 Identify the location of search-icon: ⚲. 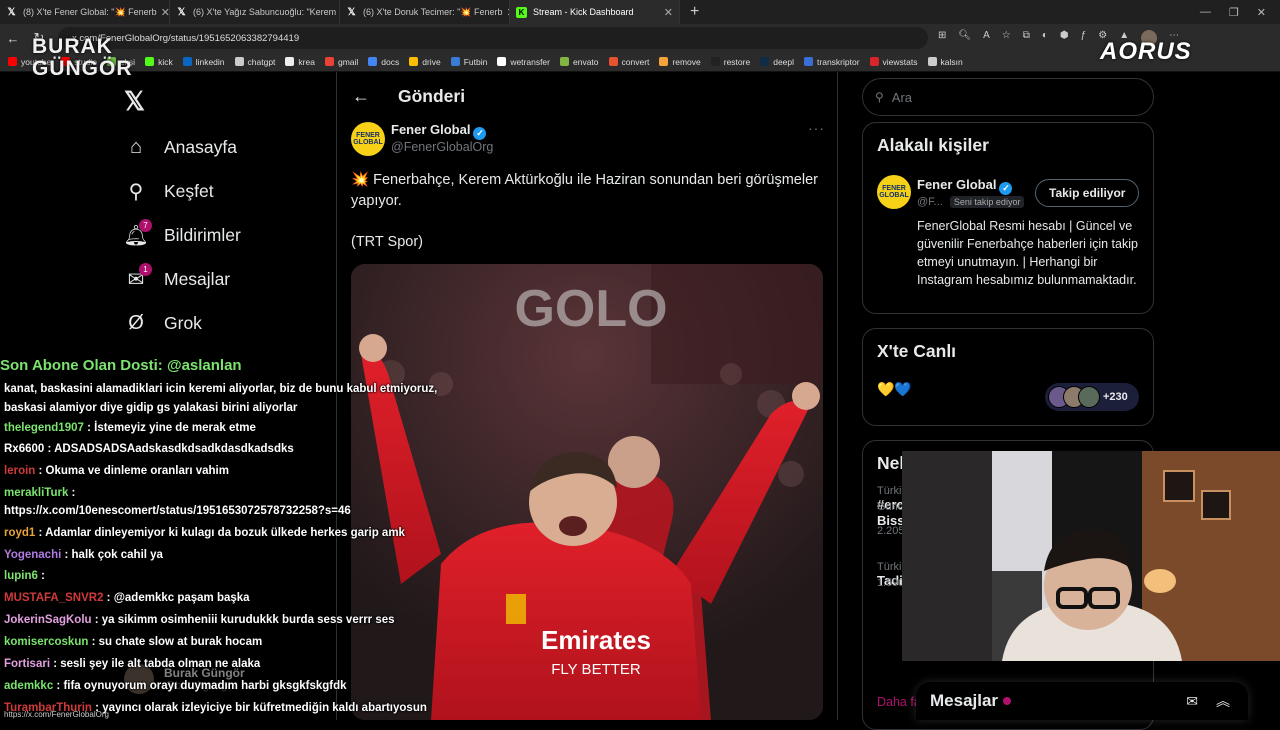
(136, 191).